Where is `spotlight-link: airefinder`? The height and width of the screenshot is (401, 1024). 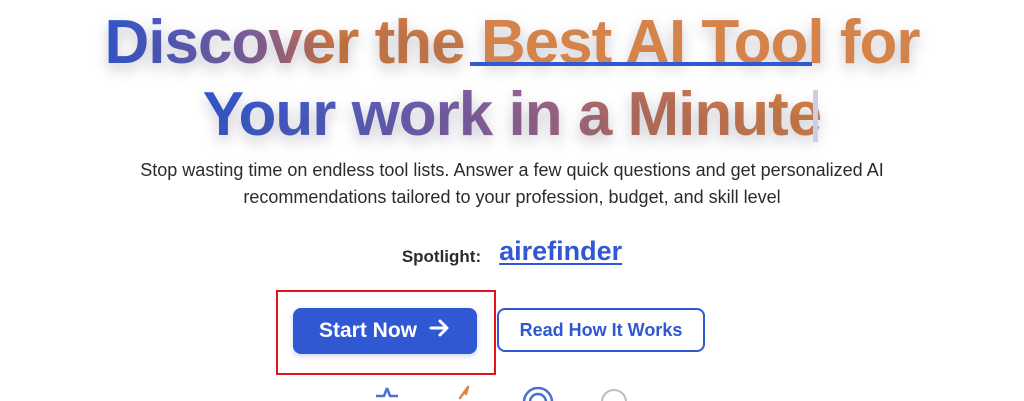 spotlight-link: airefinder is located at coordinates (560, 251).